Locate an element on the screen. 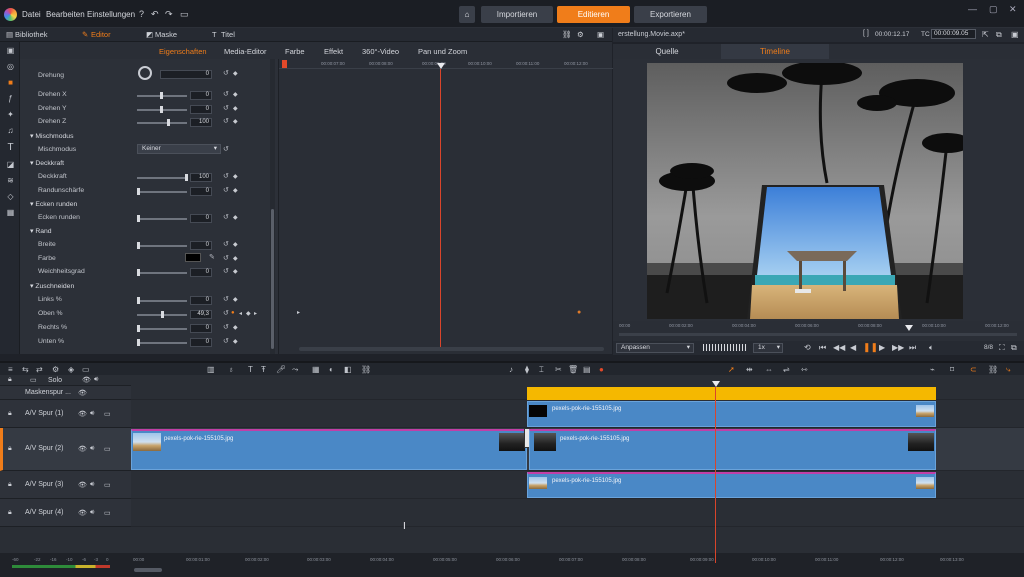  tab-media-editor: Media-Editor is located at coordinates (245, 51).